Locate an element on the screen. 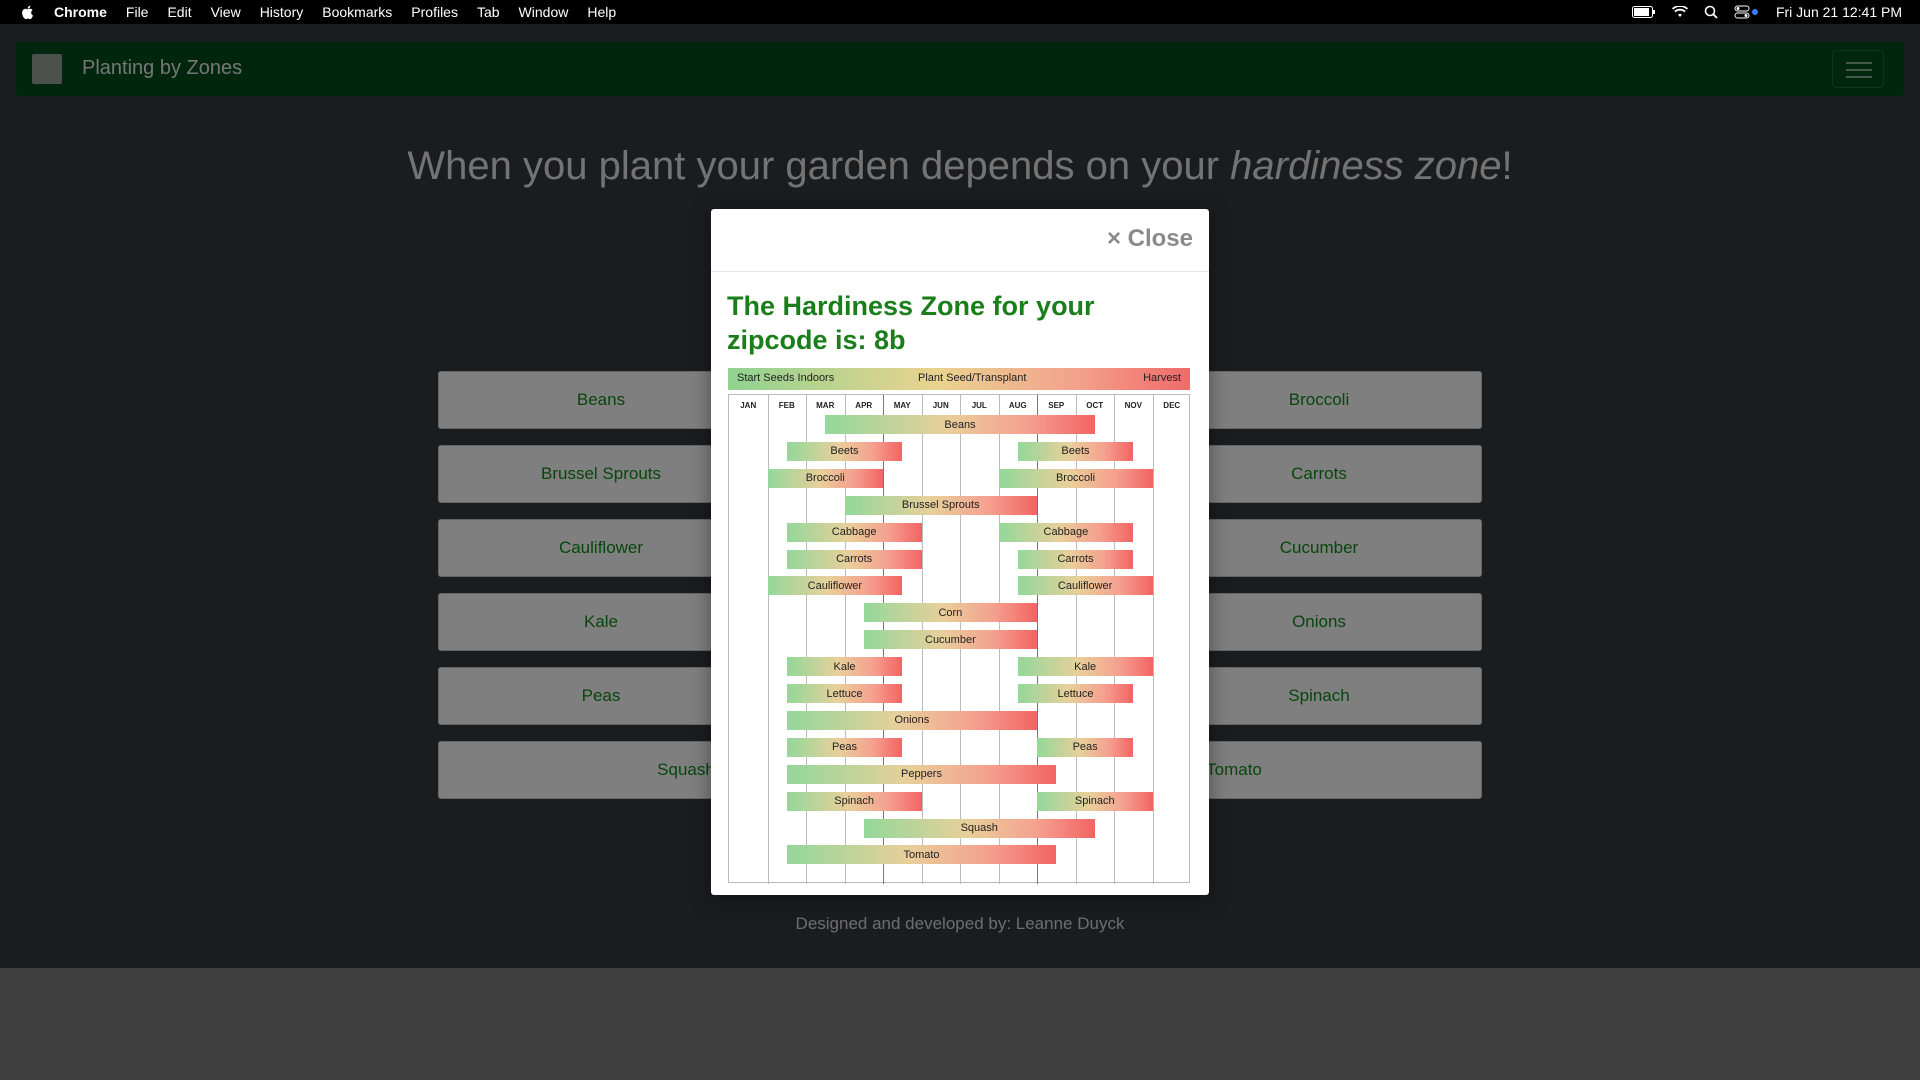 The image size is (1920, 1080). menu-window: Window is located at coordinates (544, 12).